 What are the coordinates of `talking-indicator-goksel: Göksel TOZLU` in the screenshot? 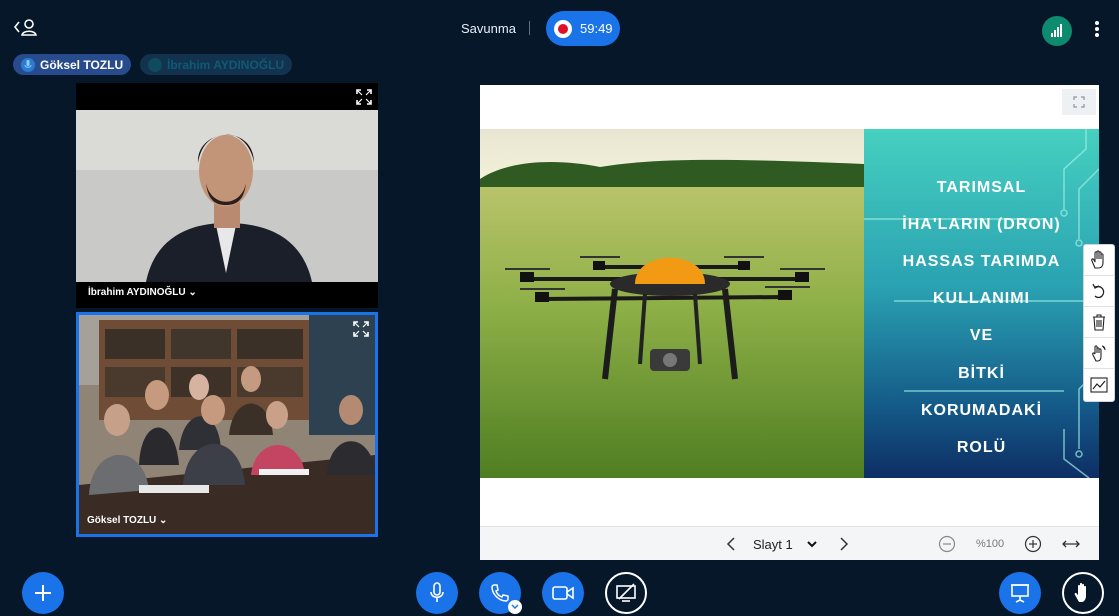 It's located at (72, 64).